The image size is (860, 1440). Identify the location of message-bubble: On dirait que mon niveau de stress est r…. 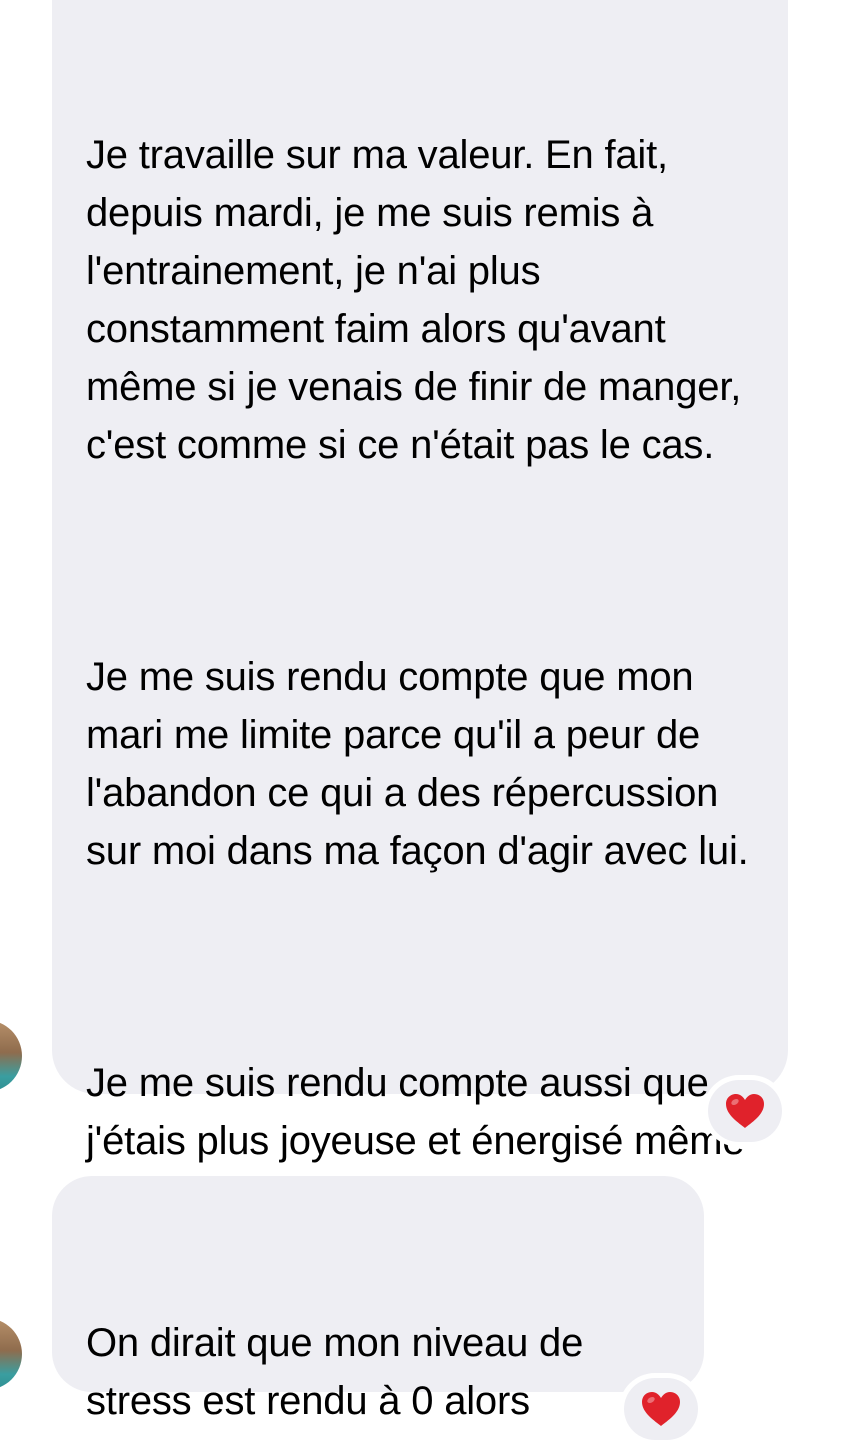
(378, 1308).